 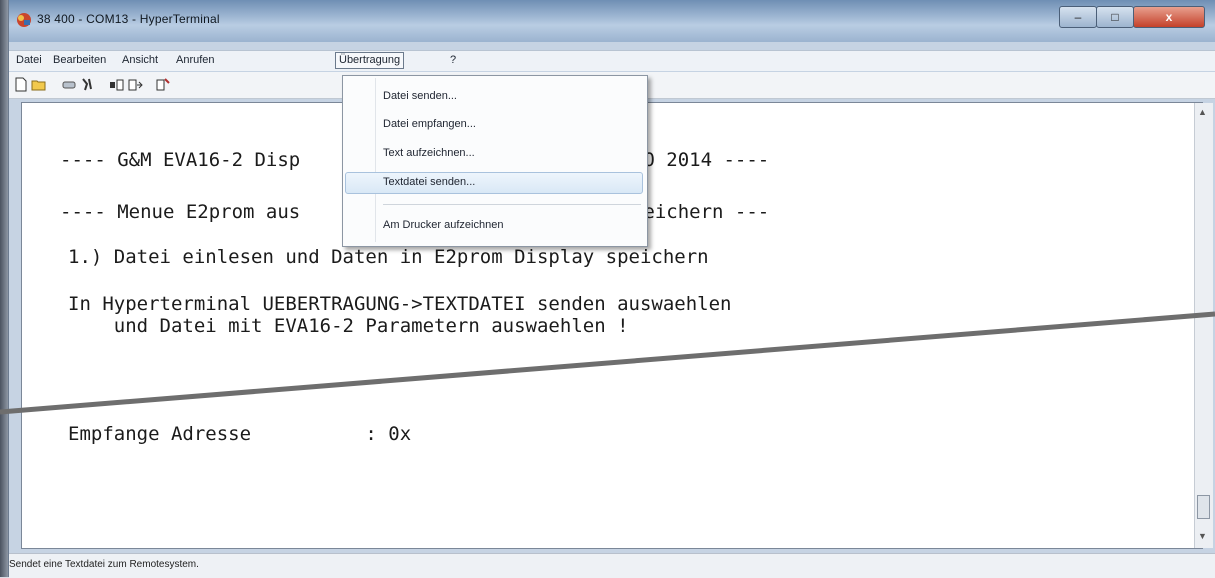 I want to click on dial-icon, so click(x=87, y=84).